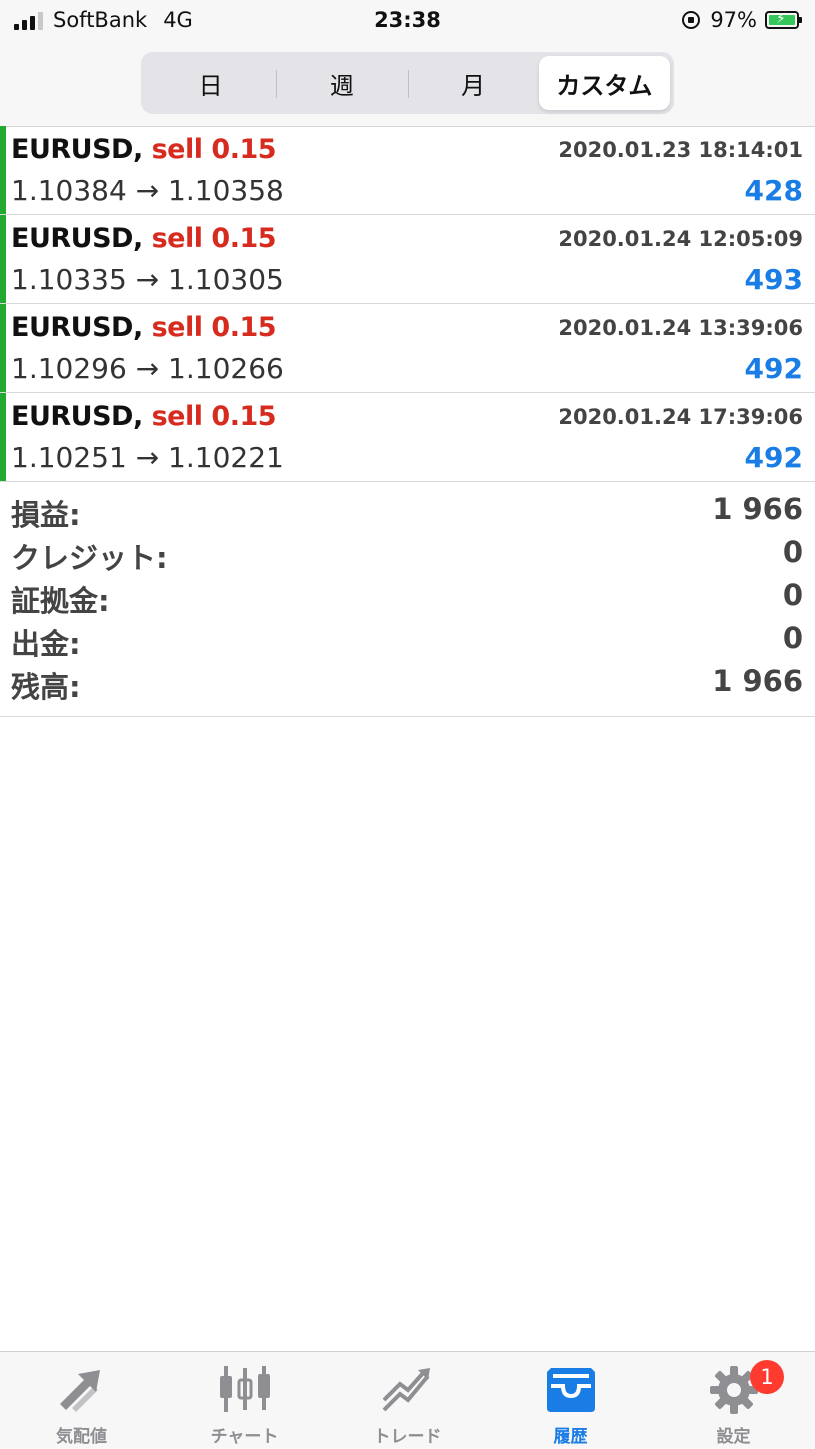 The width and height of the screenshot is (815, 1449). I want to click on tab-trade: トレード, so click(407, 1400).